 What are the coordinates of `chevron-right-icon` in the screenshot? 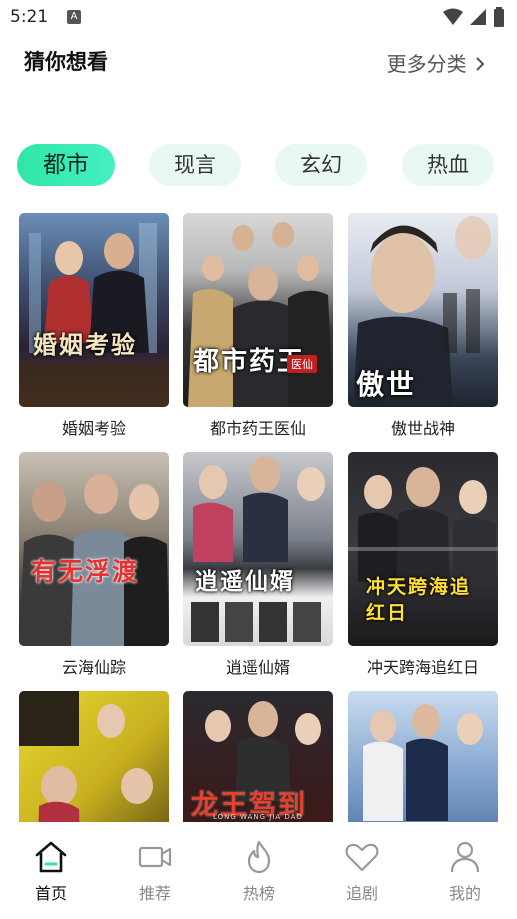 It's located at (480, 66).